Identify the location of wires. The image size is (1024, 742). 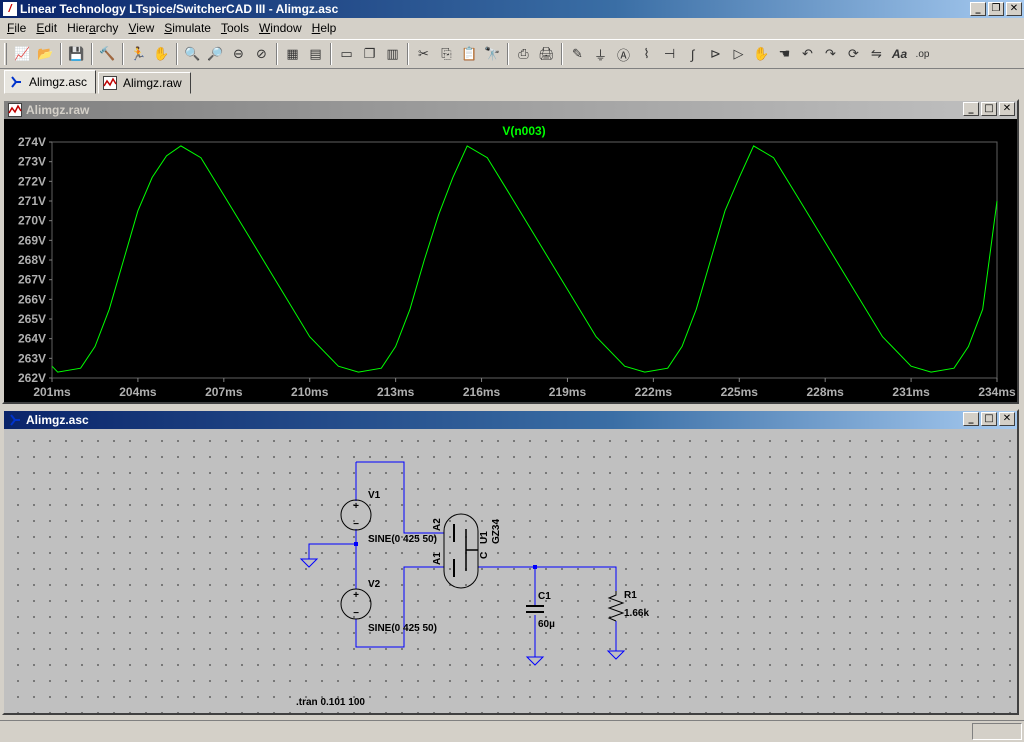
(462, 559).